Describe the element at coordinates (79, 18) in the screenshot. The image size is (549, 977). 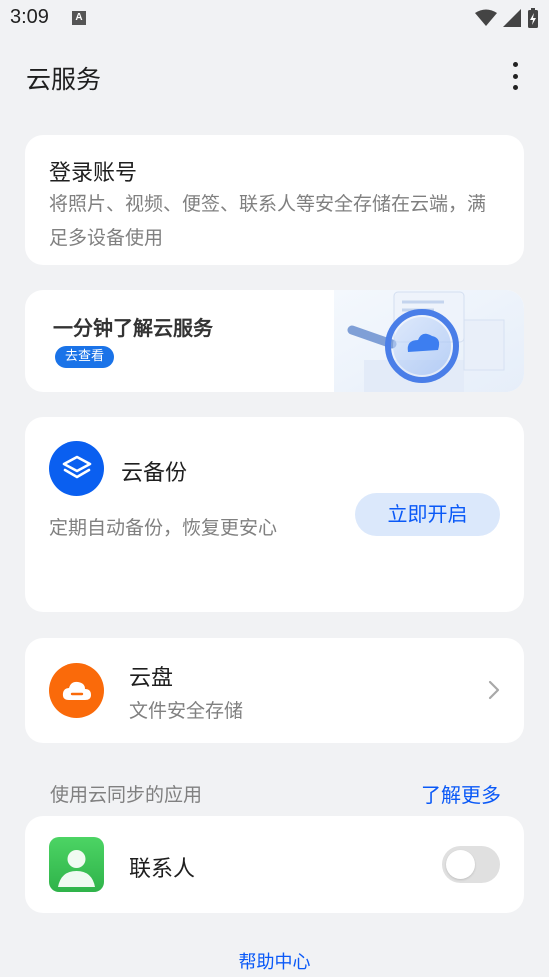
I see `notification-icon: A` at that location.